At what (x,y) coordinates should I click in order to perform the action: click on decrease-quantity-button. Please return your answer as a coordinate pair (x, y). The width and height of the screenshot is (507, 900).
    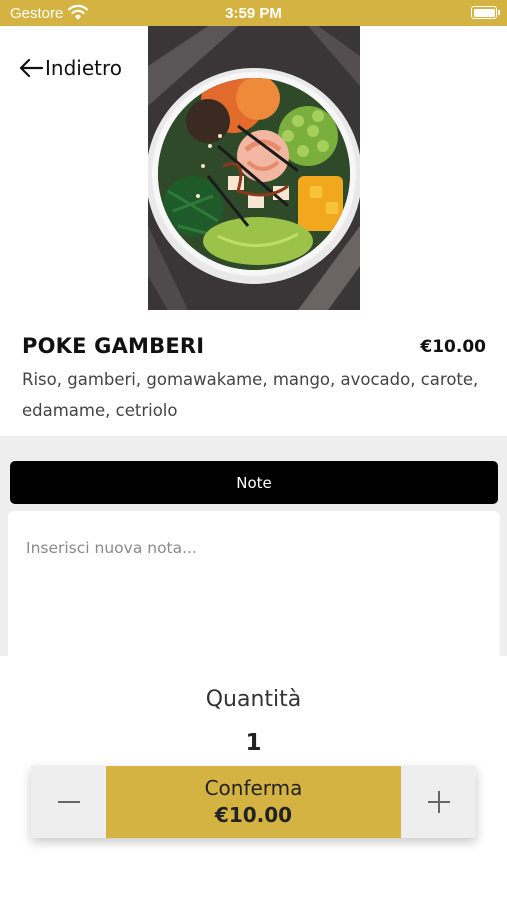
    Looking at the image, I should click on (68, 802).